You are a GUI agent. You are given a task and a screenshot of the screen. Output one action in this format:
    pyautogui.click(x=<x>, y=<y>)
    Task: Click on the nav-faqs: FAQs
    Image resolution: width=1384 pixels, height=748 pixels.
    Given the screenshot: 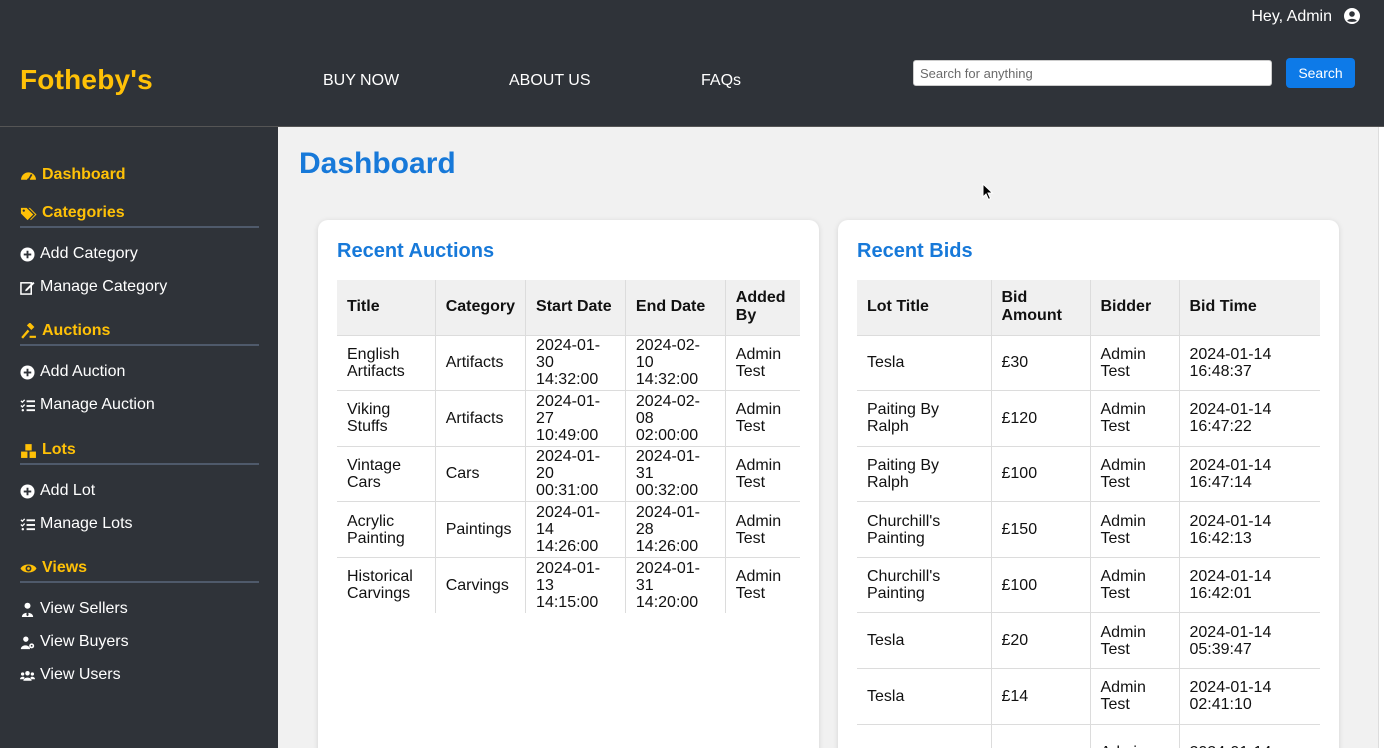 What is the action you would take?
    pyautogui.click(x=721, y=81)
    